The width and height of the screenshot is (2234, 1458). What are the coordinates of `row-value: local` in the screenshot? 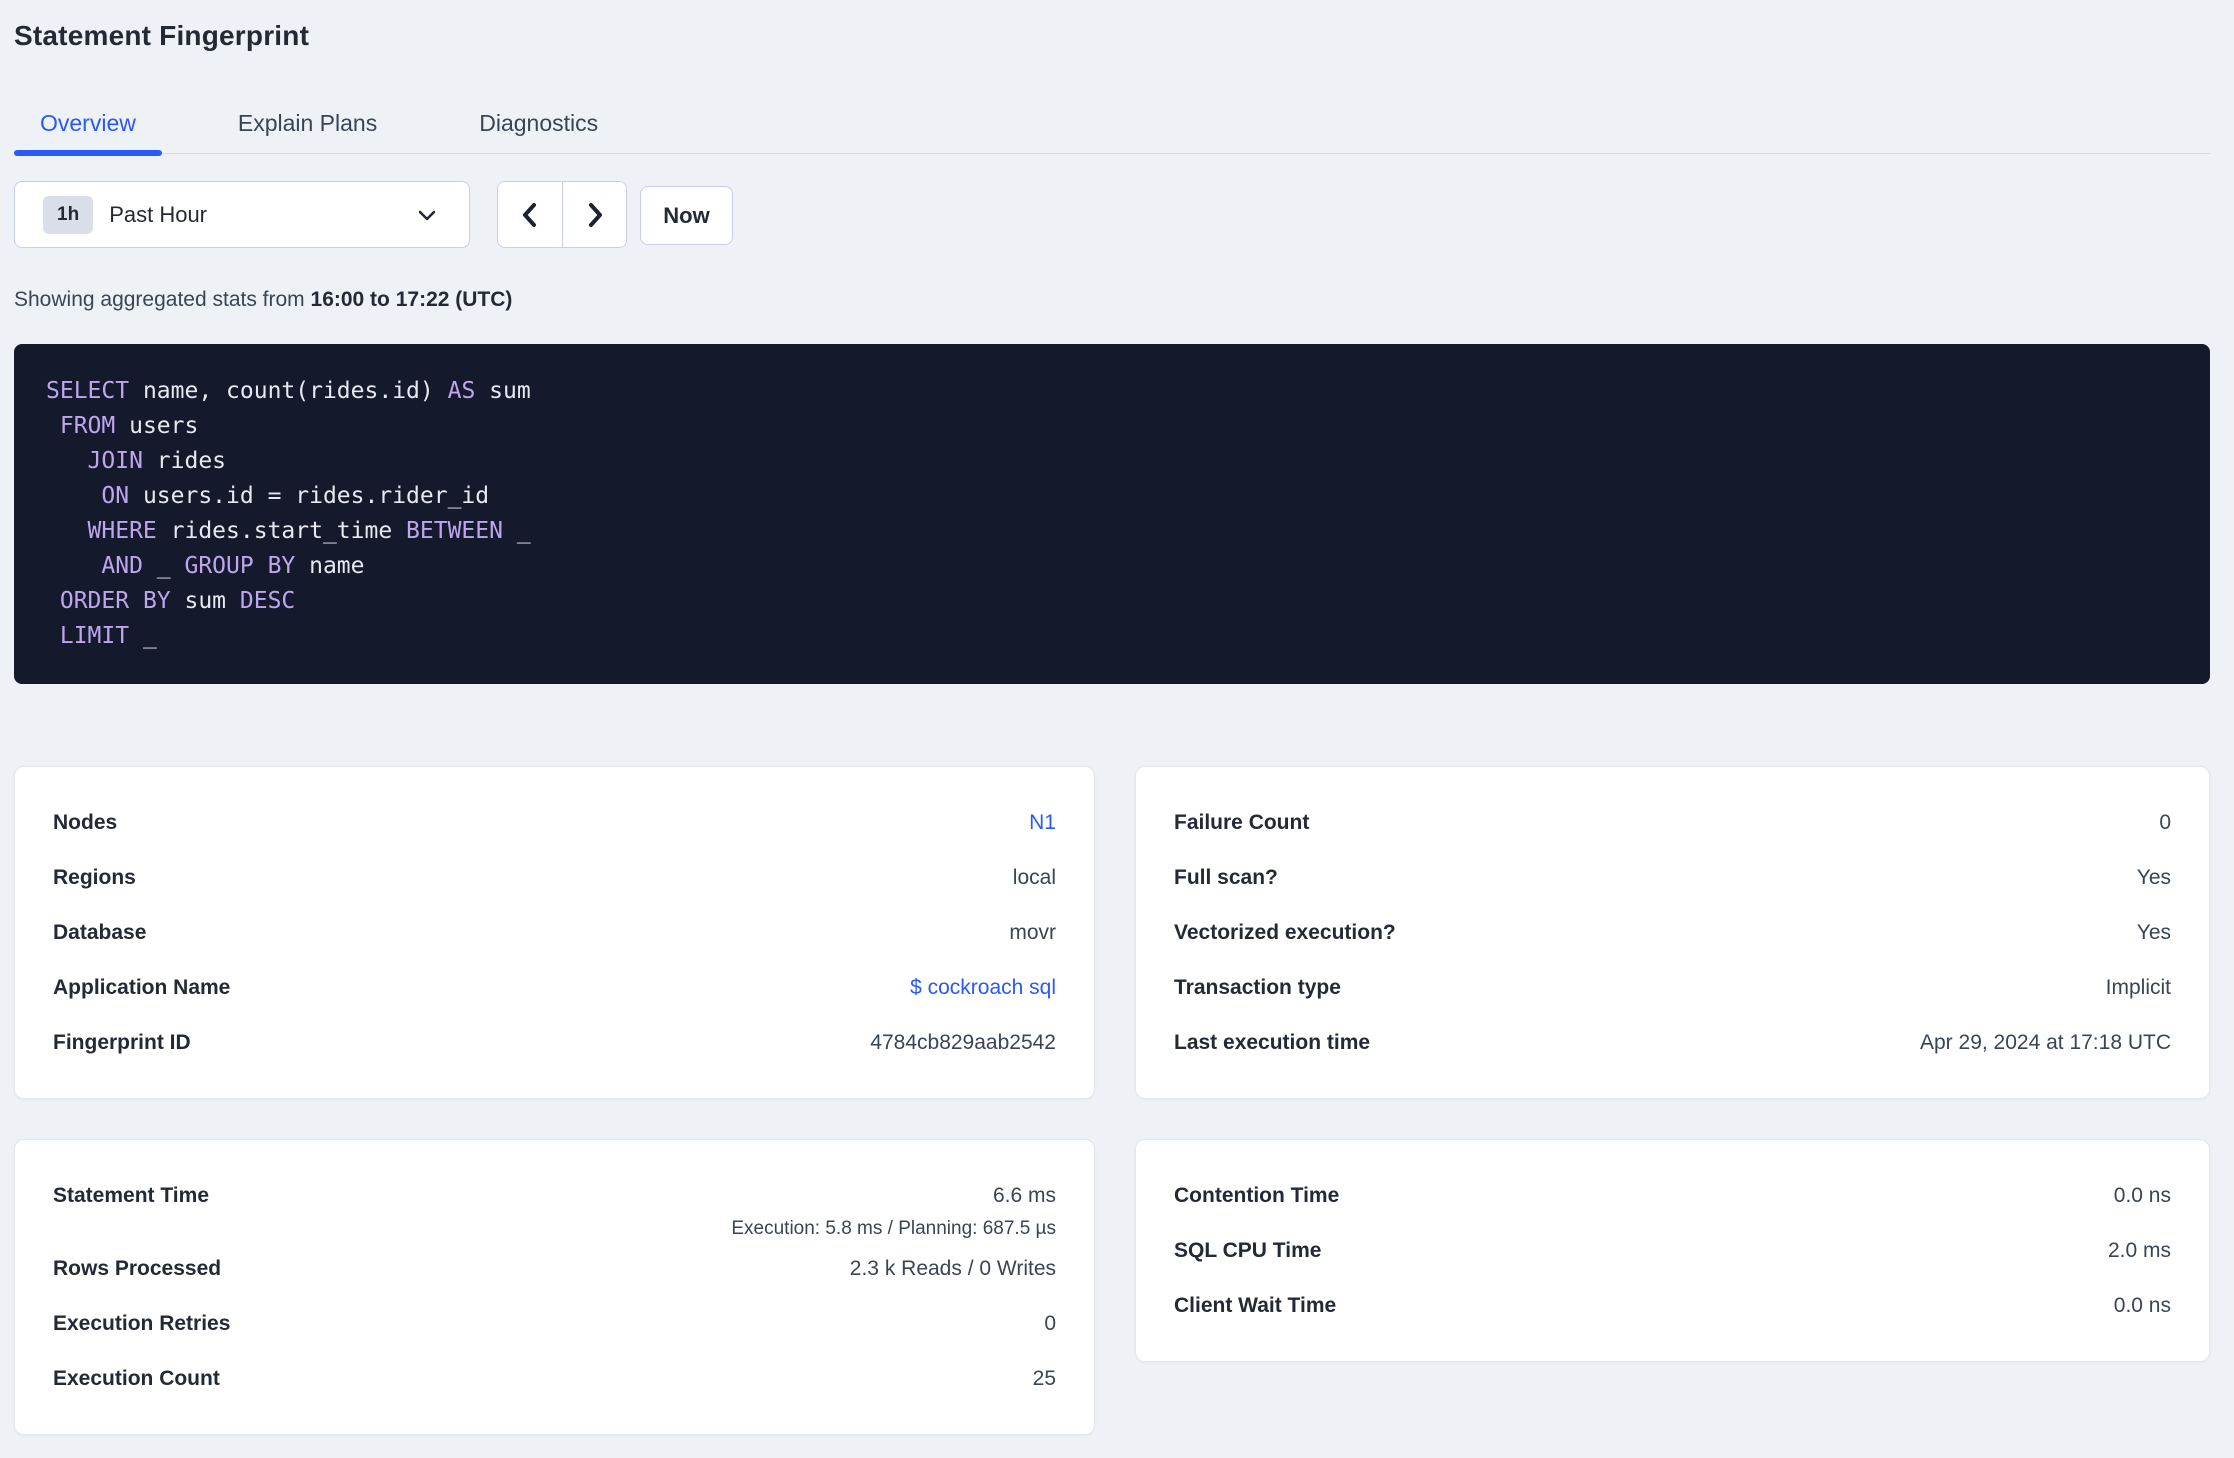 It's located at (1034, 877).